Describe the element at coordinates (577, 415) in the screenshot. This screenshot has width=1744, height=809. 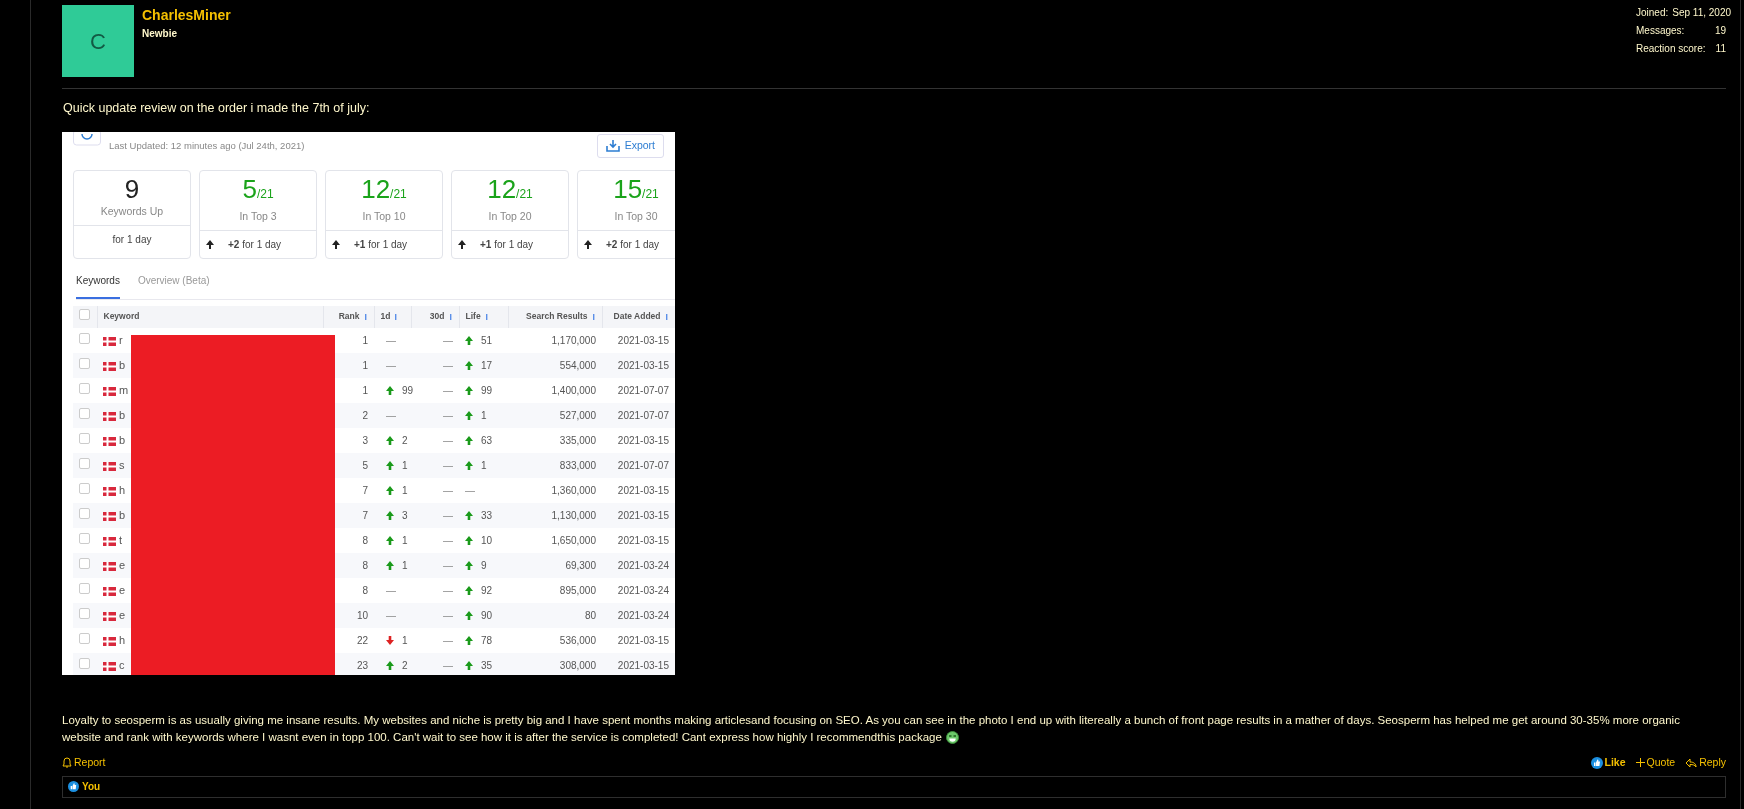
I see `table-cell: 527,000` at that location.